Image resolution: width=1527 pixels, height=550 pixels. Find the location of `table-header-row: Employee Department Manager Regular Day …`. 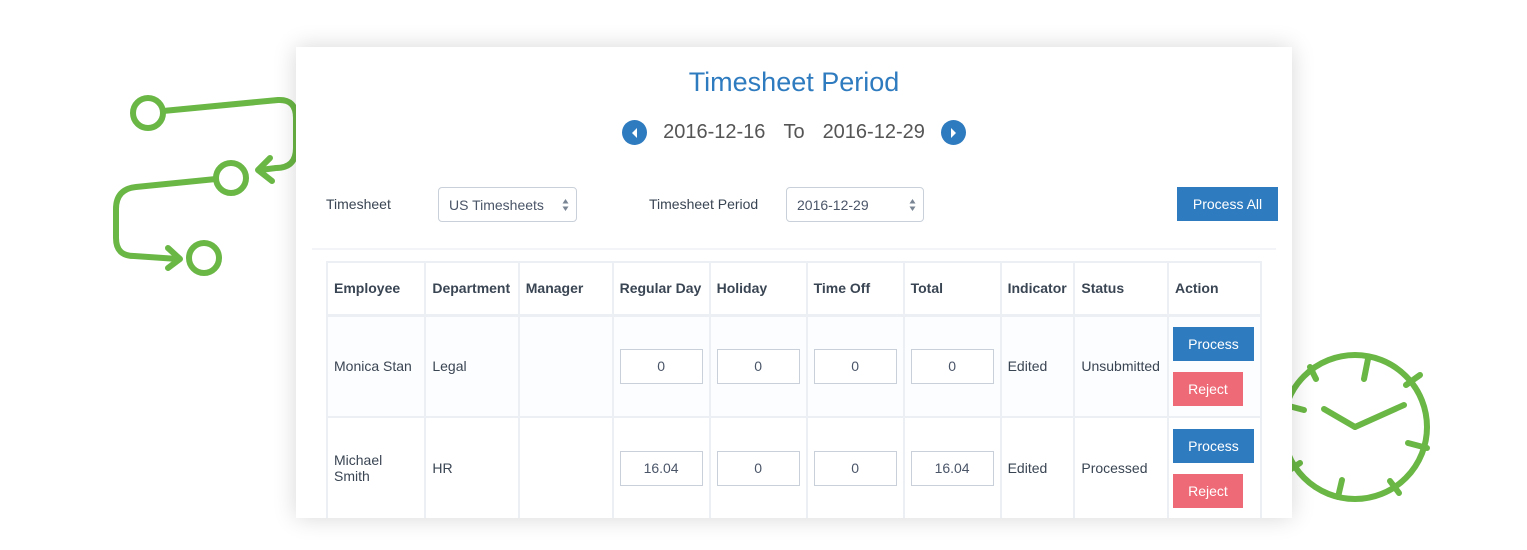

table-header-row: Employee Department Manager Regular Day … is located at coordinates (794, 288).